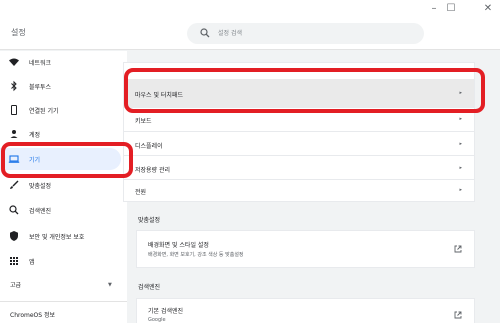 Image resolution: width=500 pixels, height=323 pixels. Describe the element at coordinates (60, 134) in the screenshot. I see `sidebar-item-accounts: 계정` at that location.